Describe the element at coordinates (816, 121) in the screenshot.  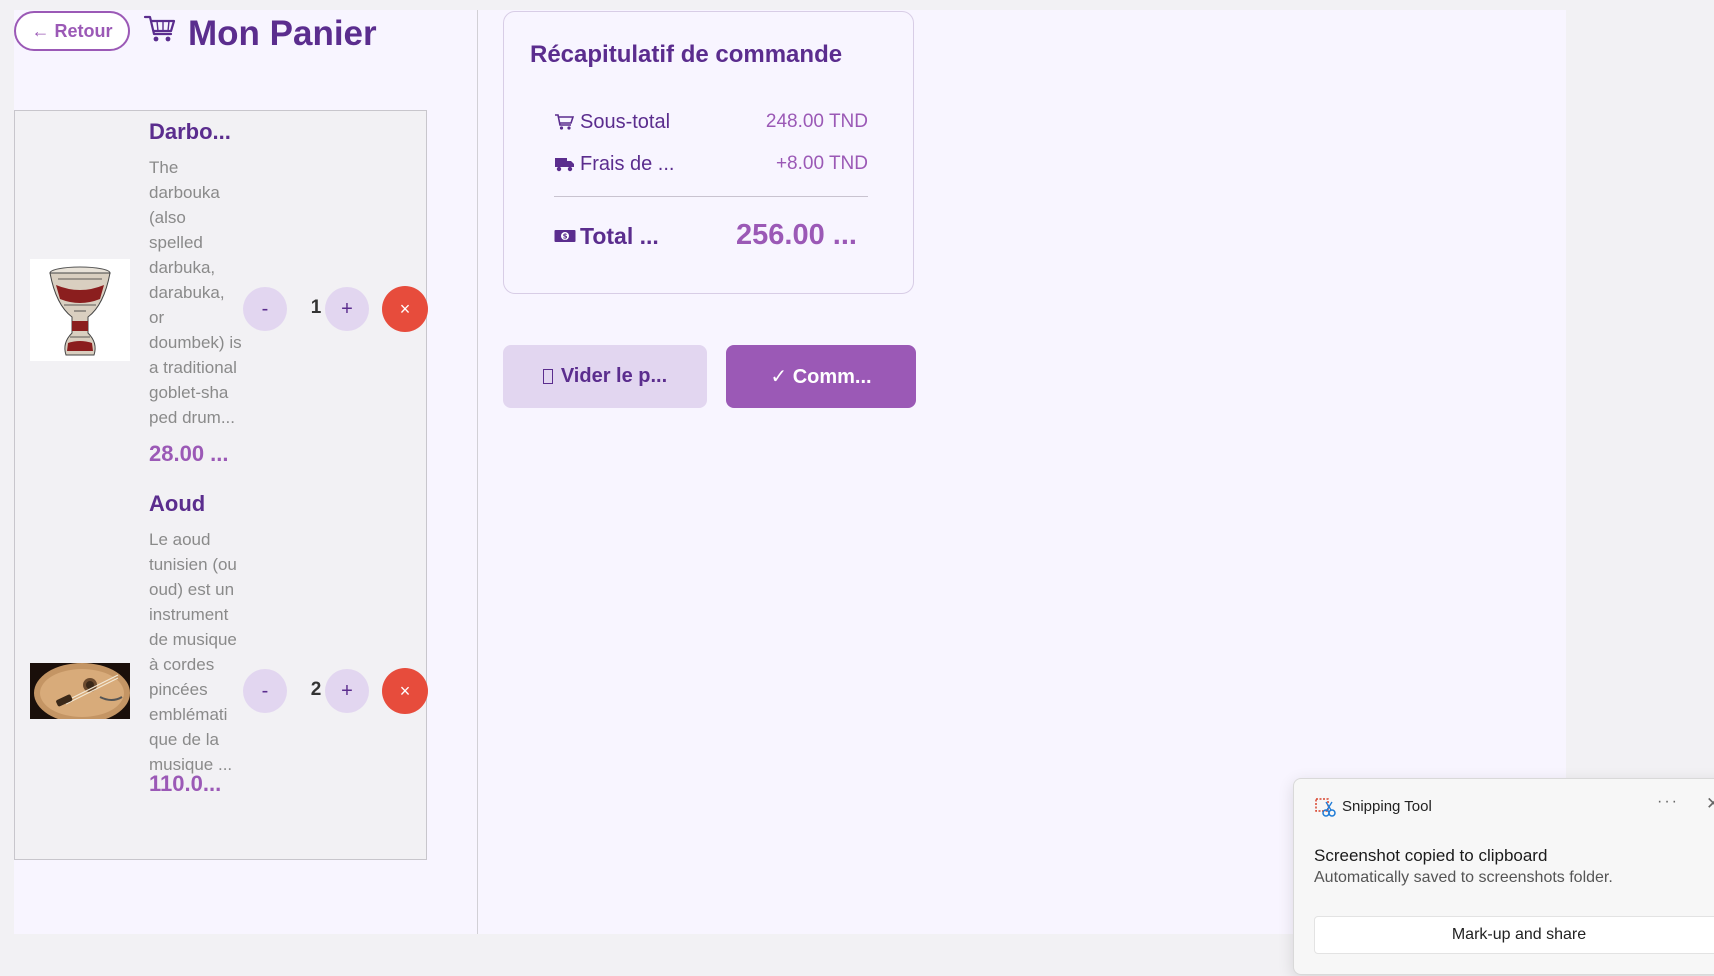
I see `subtotal-value: 248.00 TND` at that location.